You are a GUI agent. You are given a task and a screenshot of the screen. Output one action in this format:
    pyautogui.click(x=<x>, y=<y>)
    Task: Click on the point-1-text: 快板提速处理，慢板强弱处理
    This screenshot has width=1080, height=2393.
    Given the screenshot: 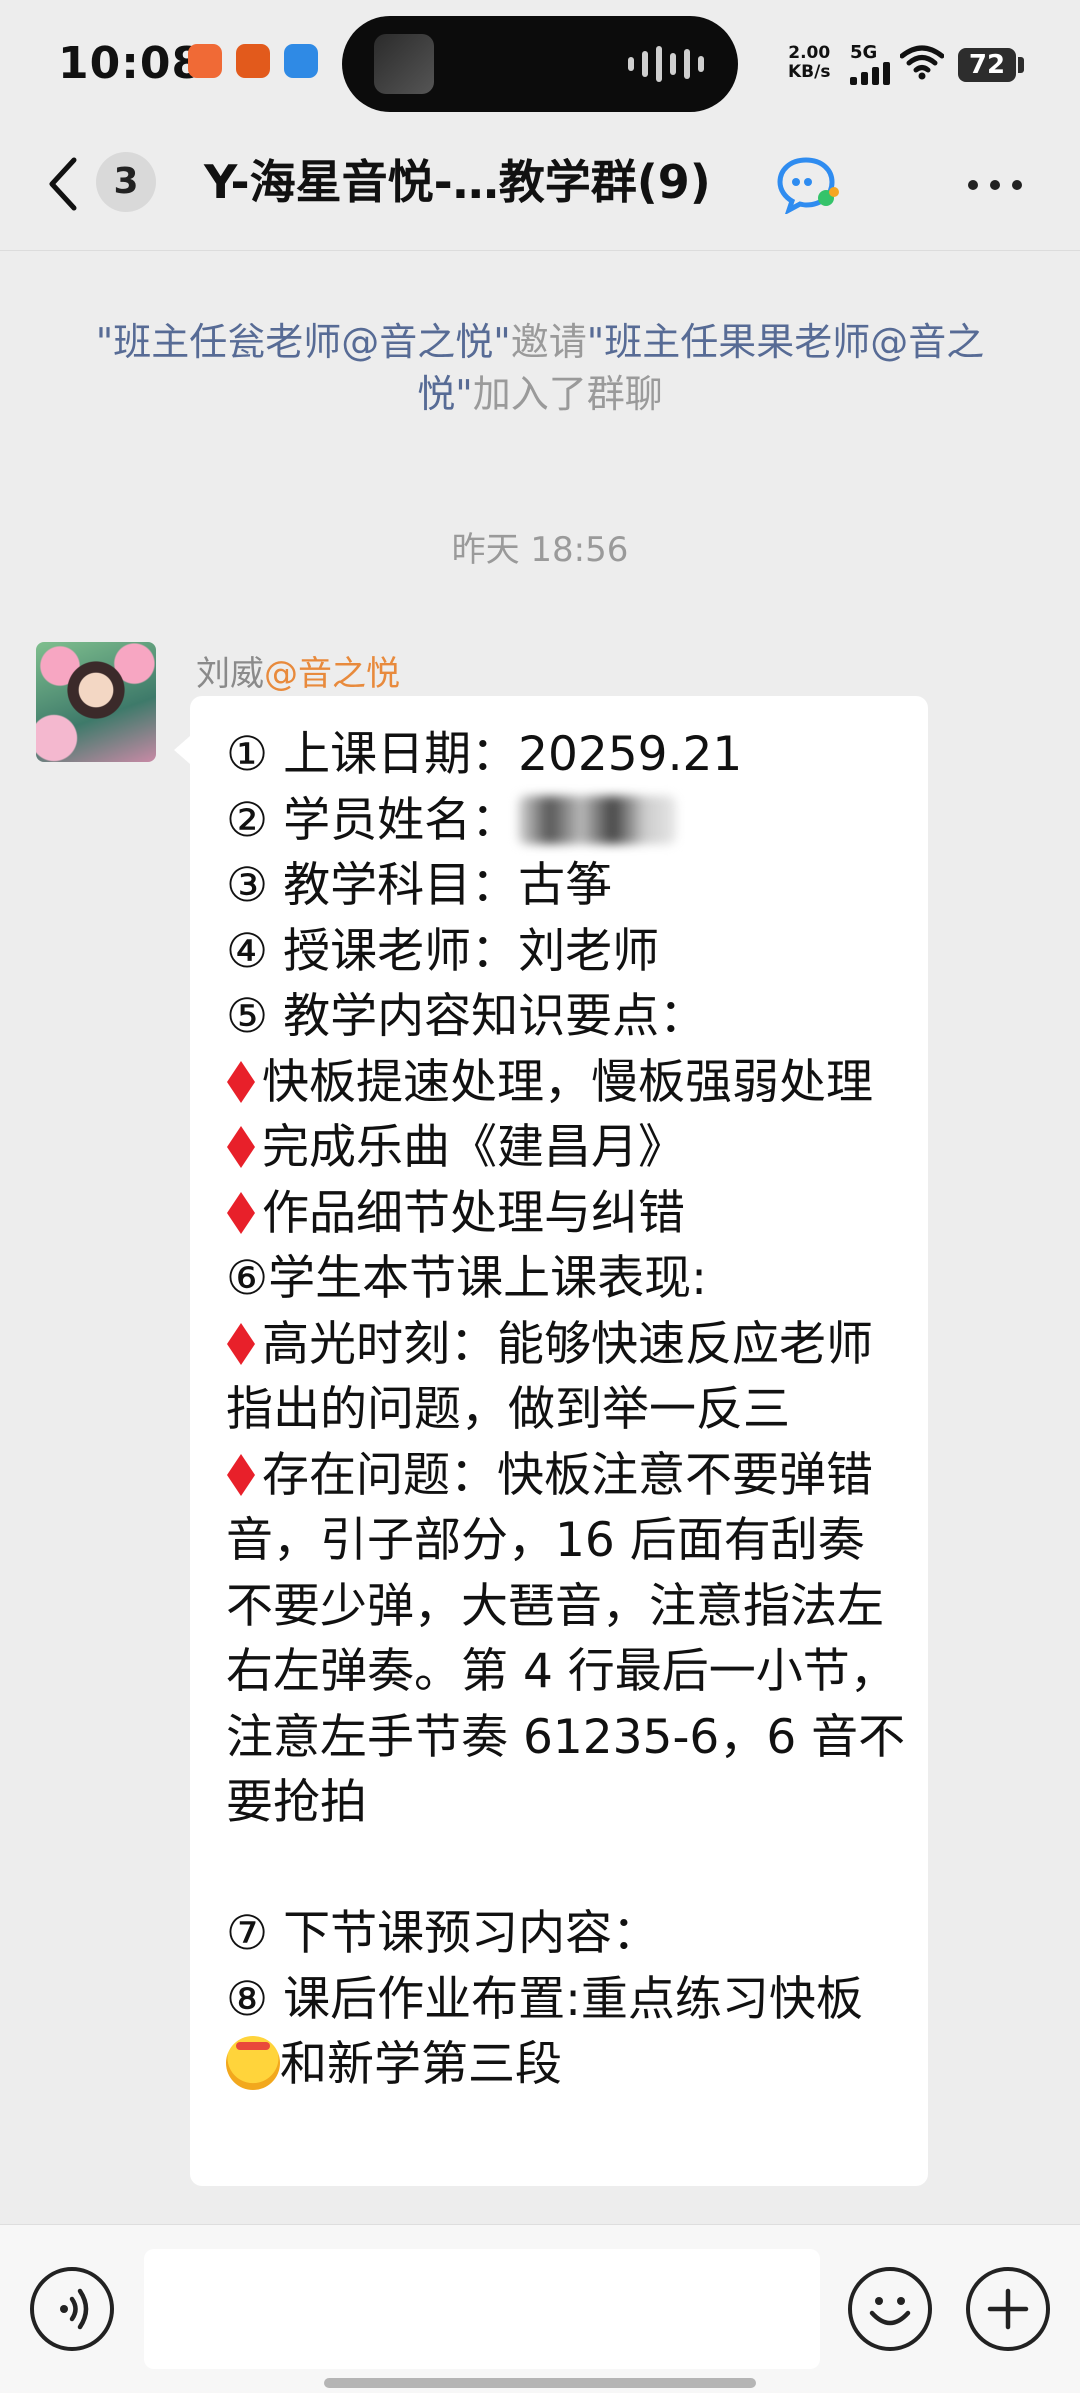 What is the action you would take?
    pyautogui.click(x=567, y=1082)
    